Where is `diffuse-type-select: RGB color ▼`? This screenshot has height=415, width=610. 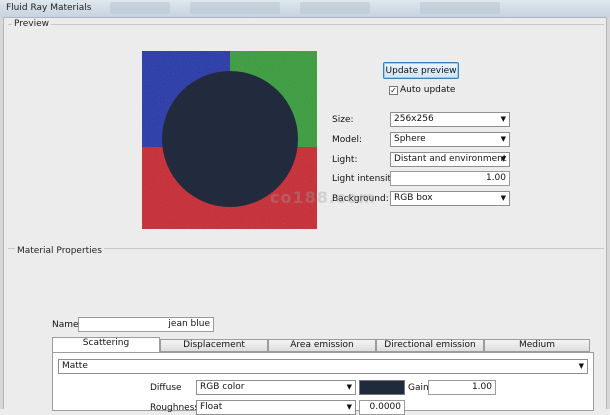
diffuse-type-select: RGB color ▼ is located at coordinates (276, 387).